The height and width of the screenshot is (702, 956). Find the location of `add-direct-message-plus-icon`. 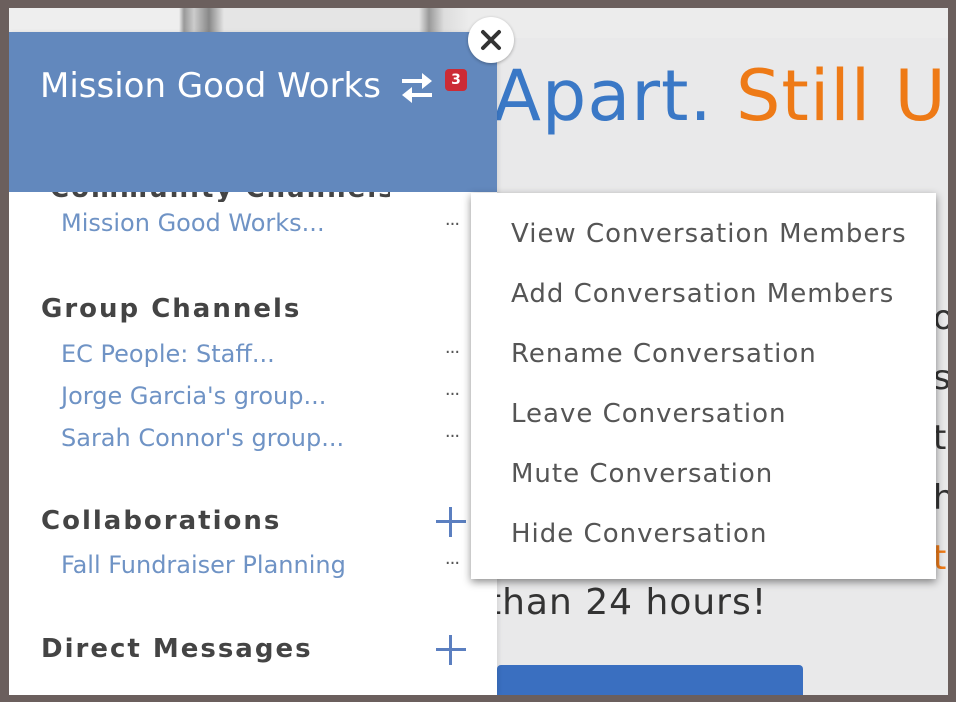

add-direct-message-plus-icon is located at coordinates (451, 650).